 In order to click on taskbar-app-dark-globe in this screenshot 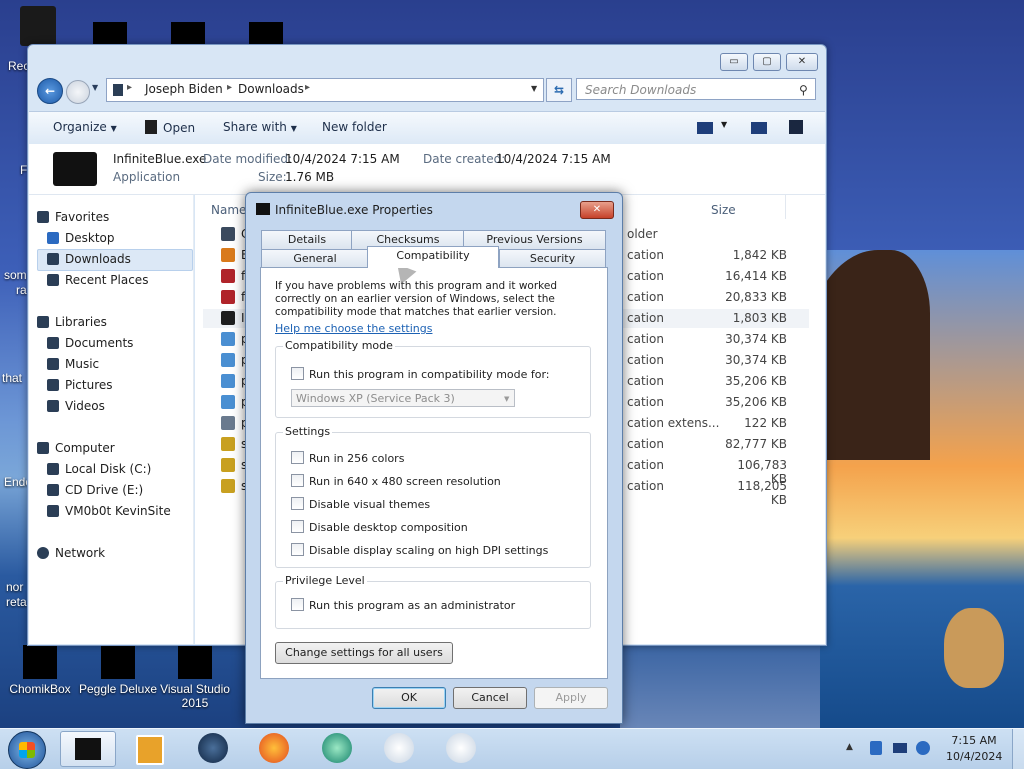, I will do `click(213, 748)`.